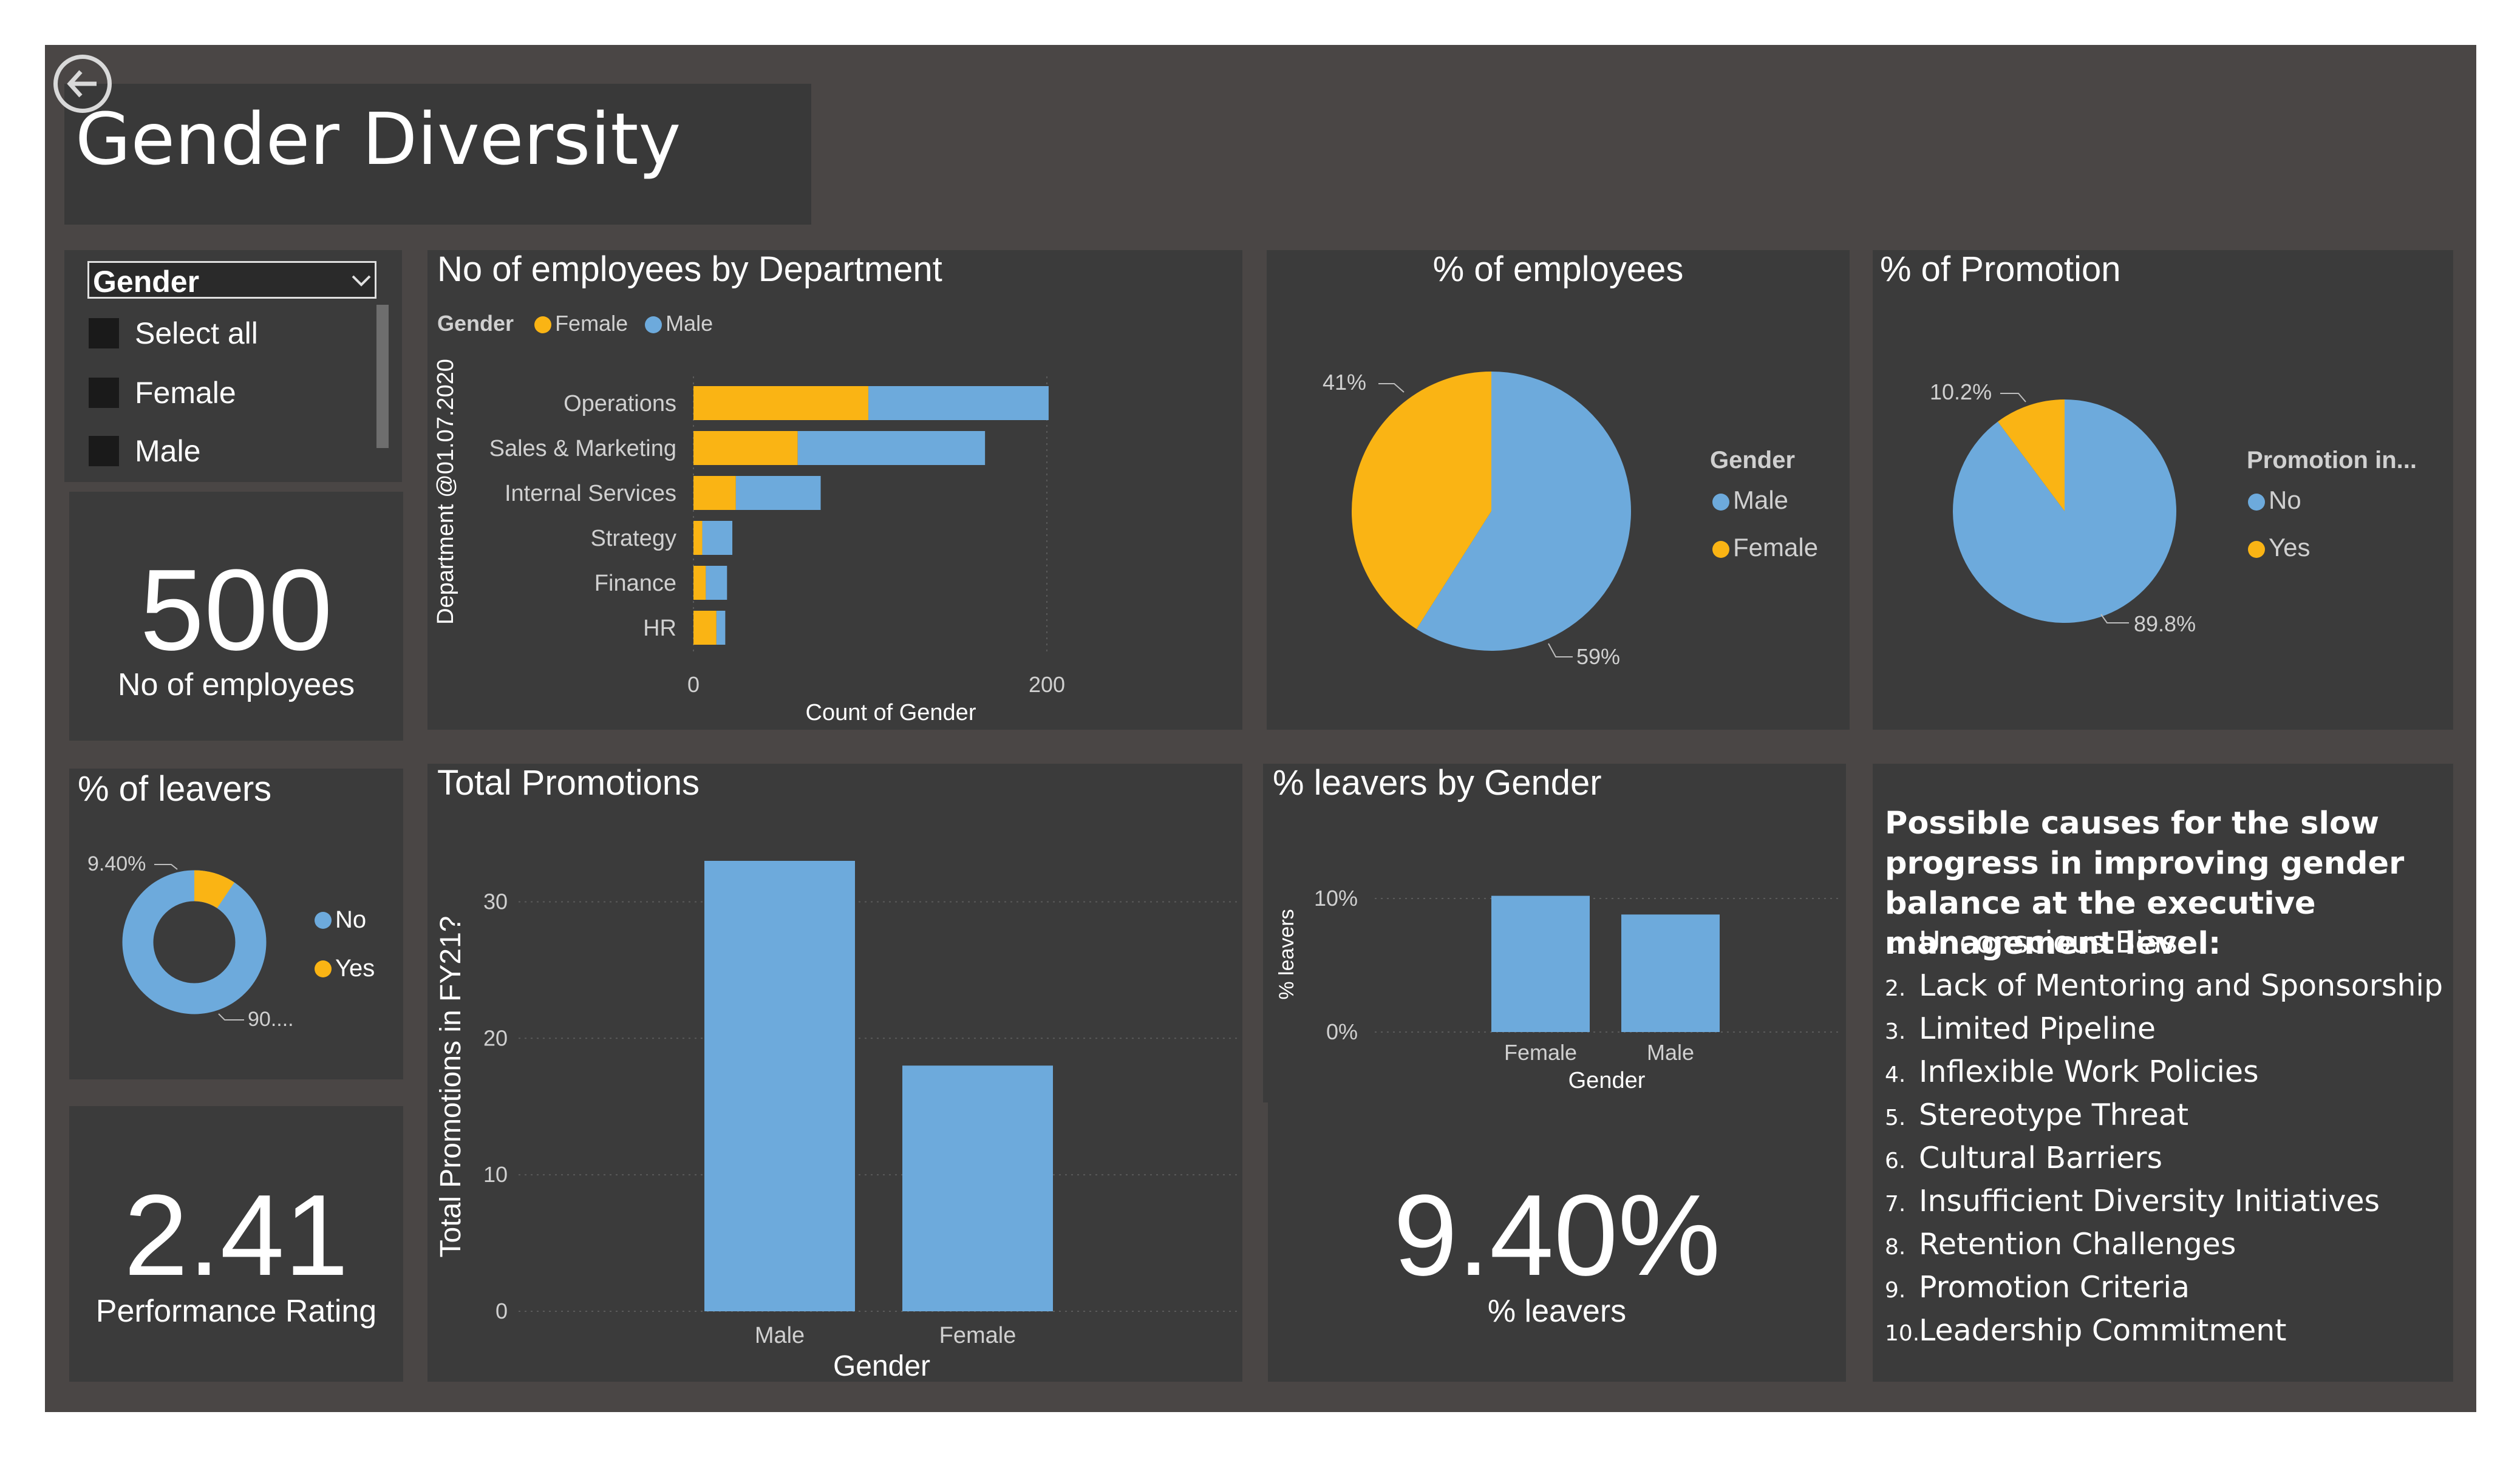 The width and height of the screenshot is (2520, 1457). I want to click on promo-y-tick: 30, so click(495, 901).